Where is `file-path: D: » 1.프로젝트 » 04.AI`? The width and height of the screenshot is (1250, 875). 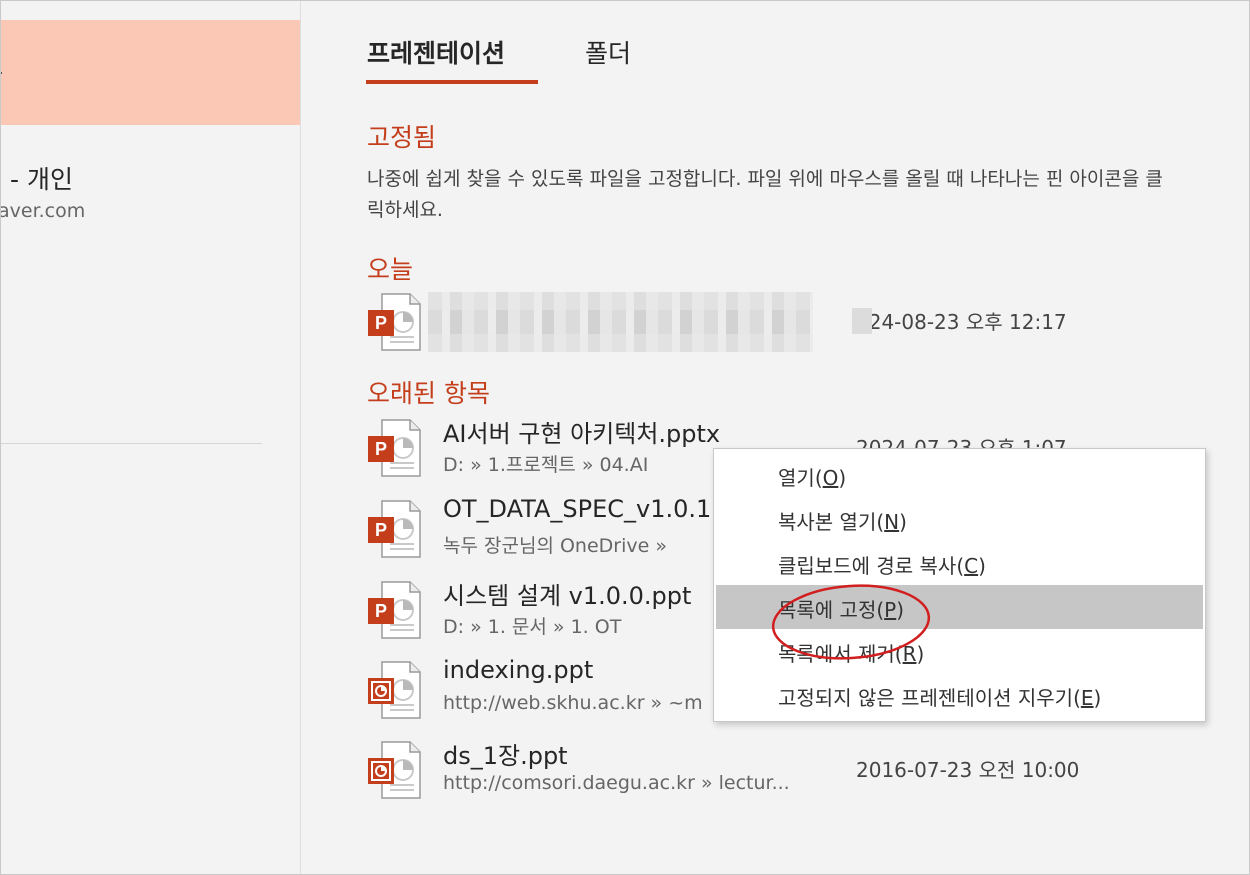
file-path: D: » 1.프로젝트 » 04.AI is located at coordinates (546, 465).